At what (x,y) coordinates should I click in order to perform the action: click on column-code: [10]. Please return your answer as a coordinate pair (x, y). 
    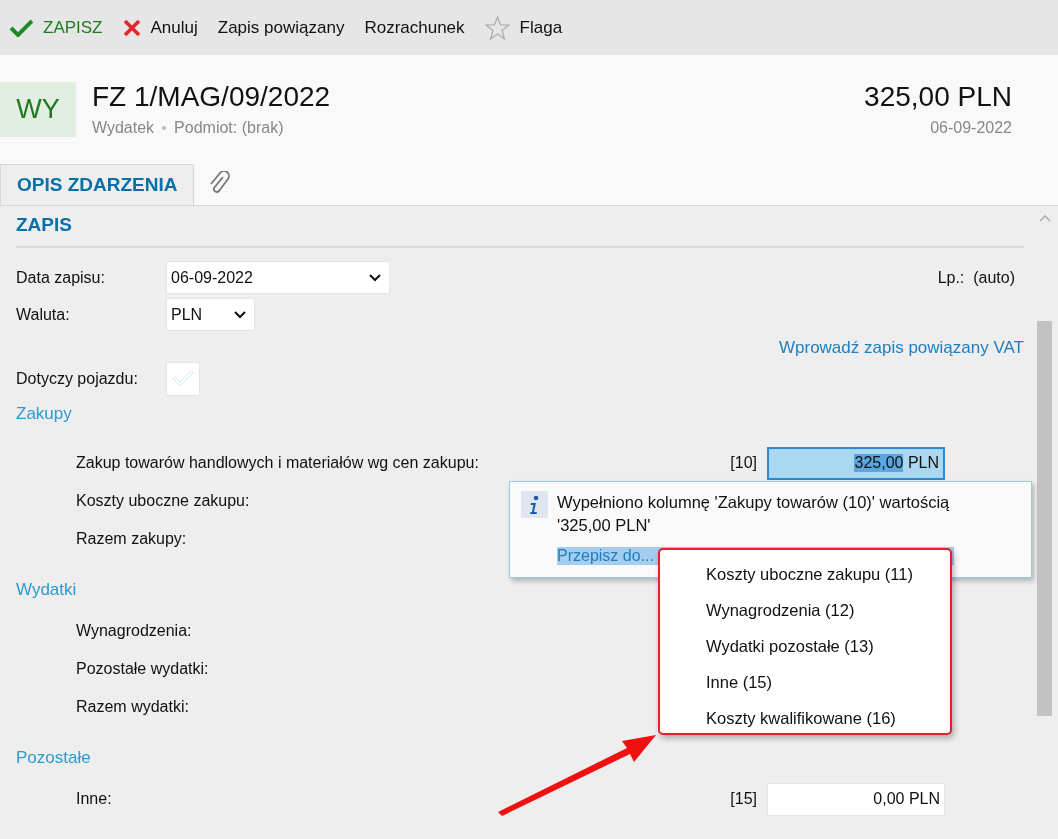
    Looking at the image, I should click on (743, 463).